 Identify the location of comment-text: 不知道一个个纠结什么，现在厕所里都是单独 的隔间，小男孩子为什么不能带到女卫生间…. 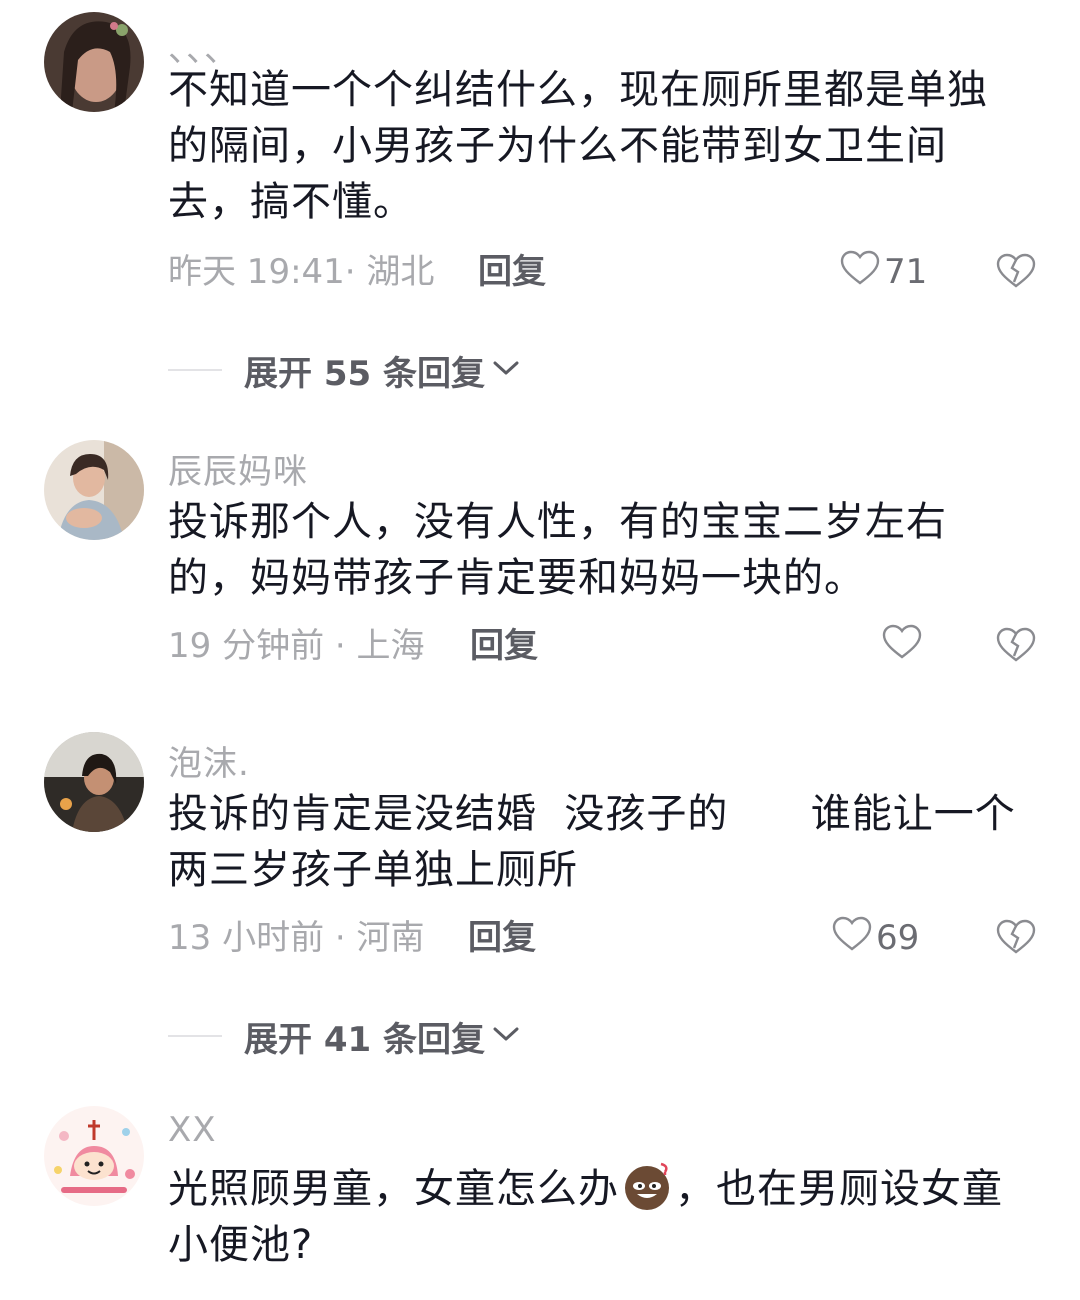
(603, 146).